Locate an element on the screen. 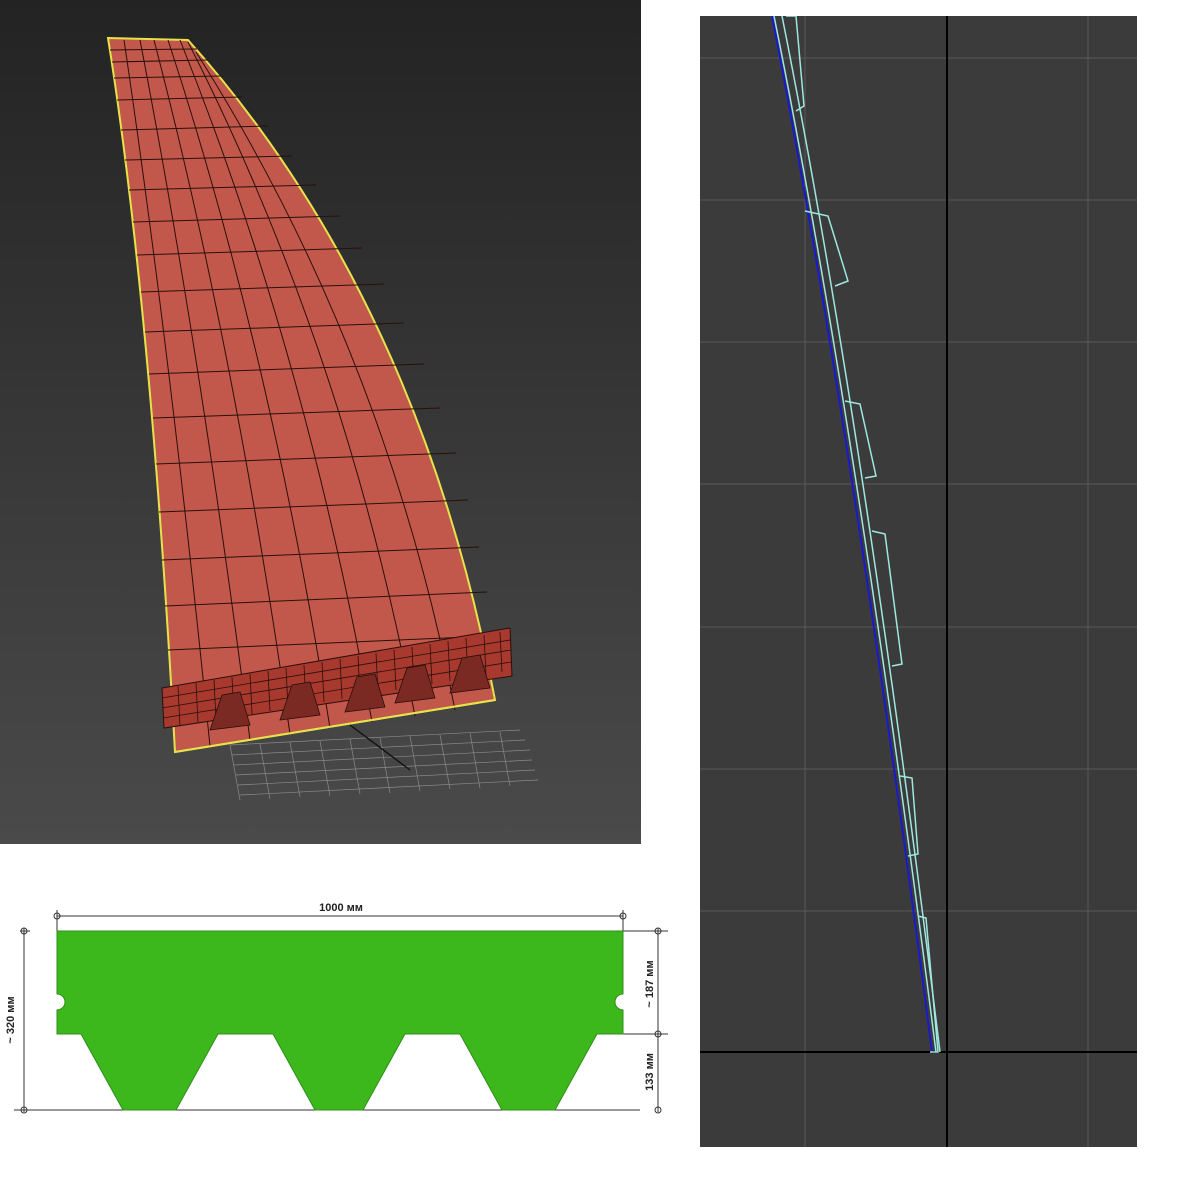 This screenshot has height=1180, width=1180. tab-height-label: 133 мм is located at coordinates (650, 1072).